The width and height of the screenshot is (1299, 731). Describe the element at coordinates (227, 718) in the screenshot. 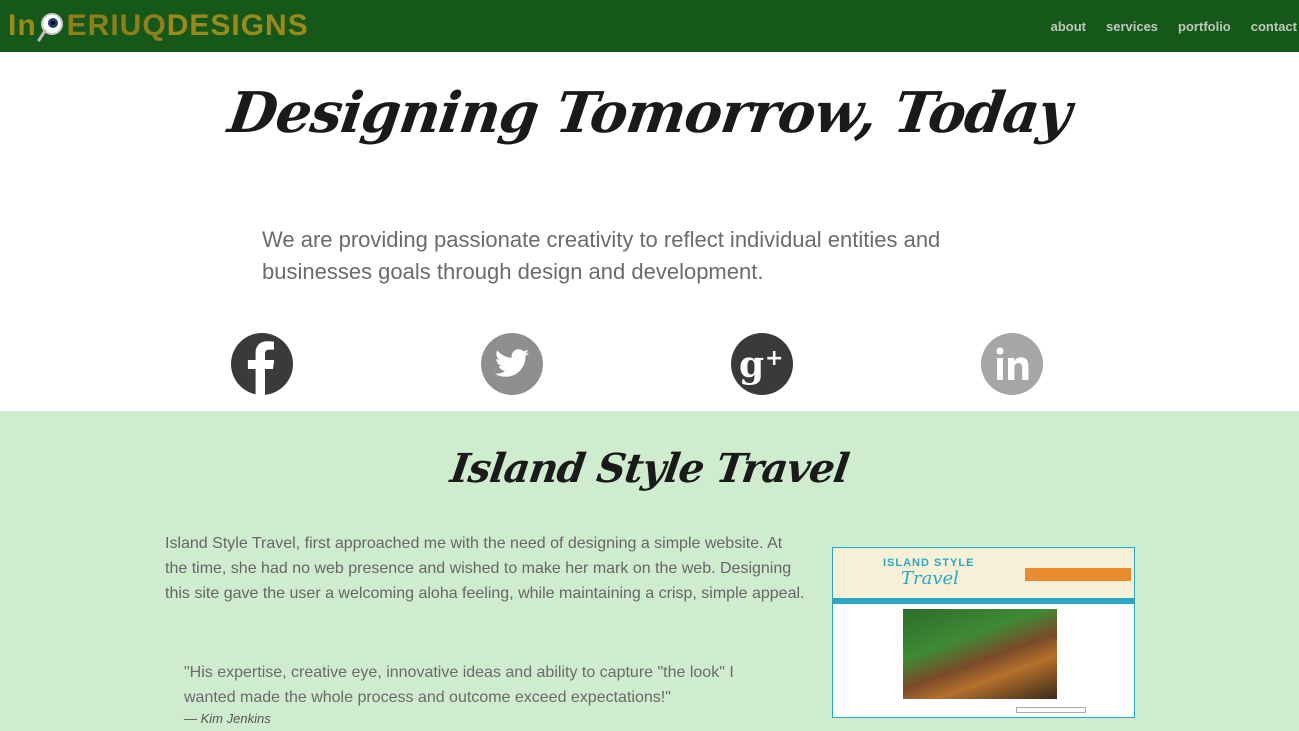

I see `testimonial-author: — Kim Jenkins` at that location.